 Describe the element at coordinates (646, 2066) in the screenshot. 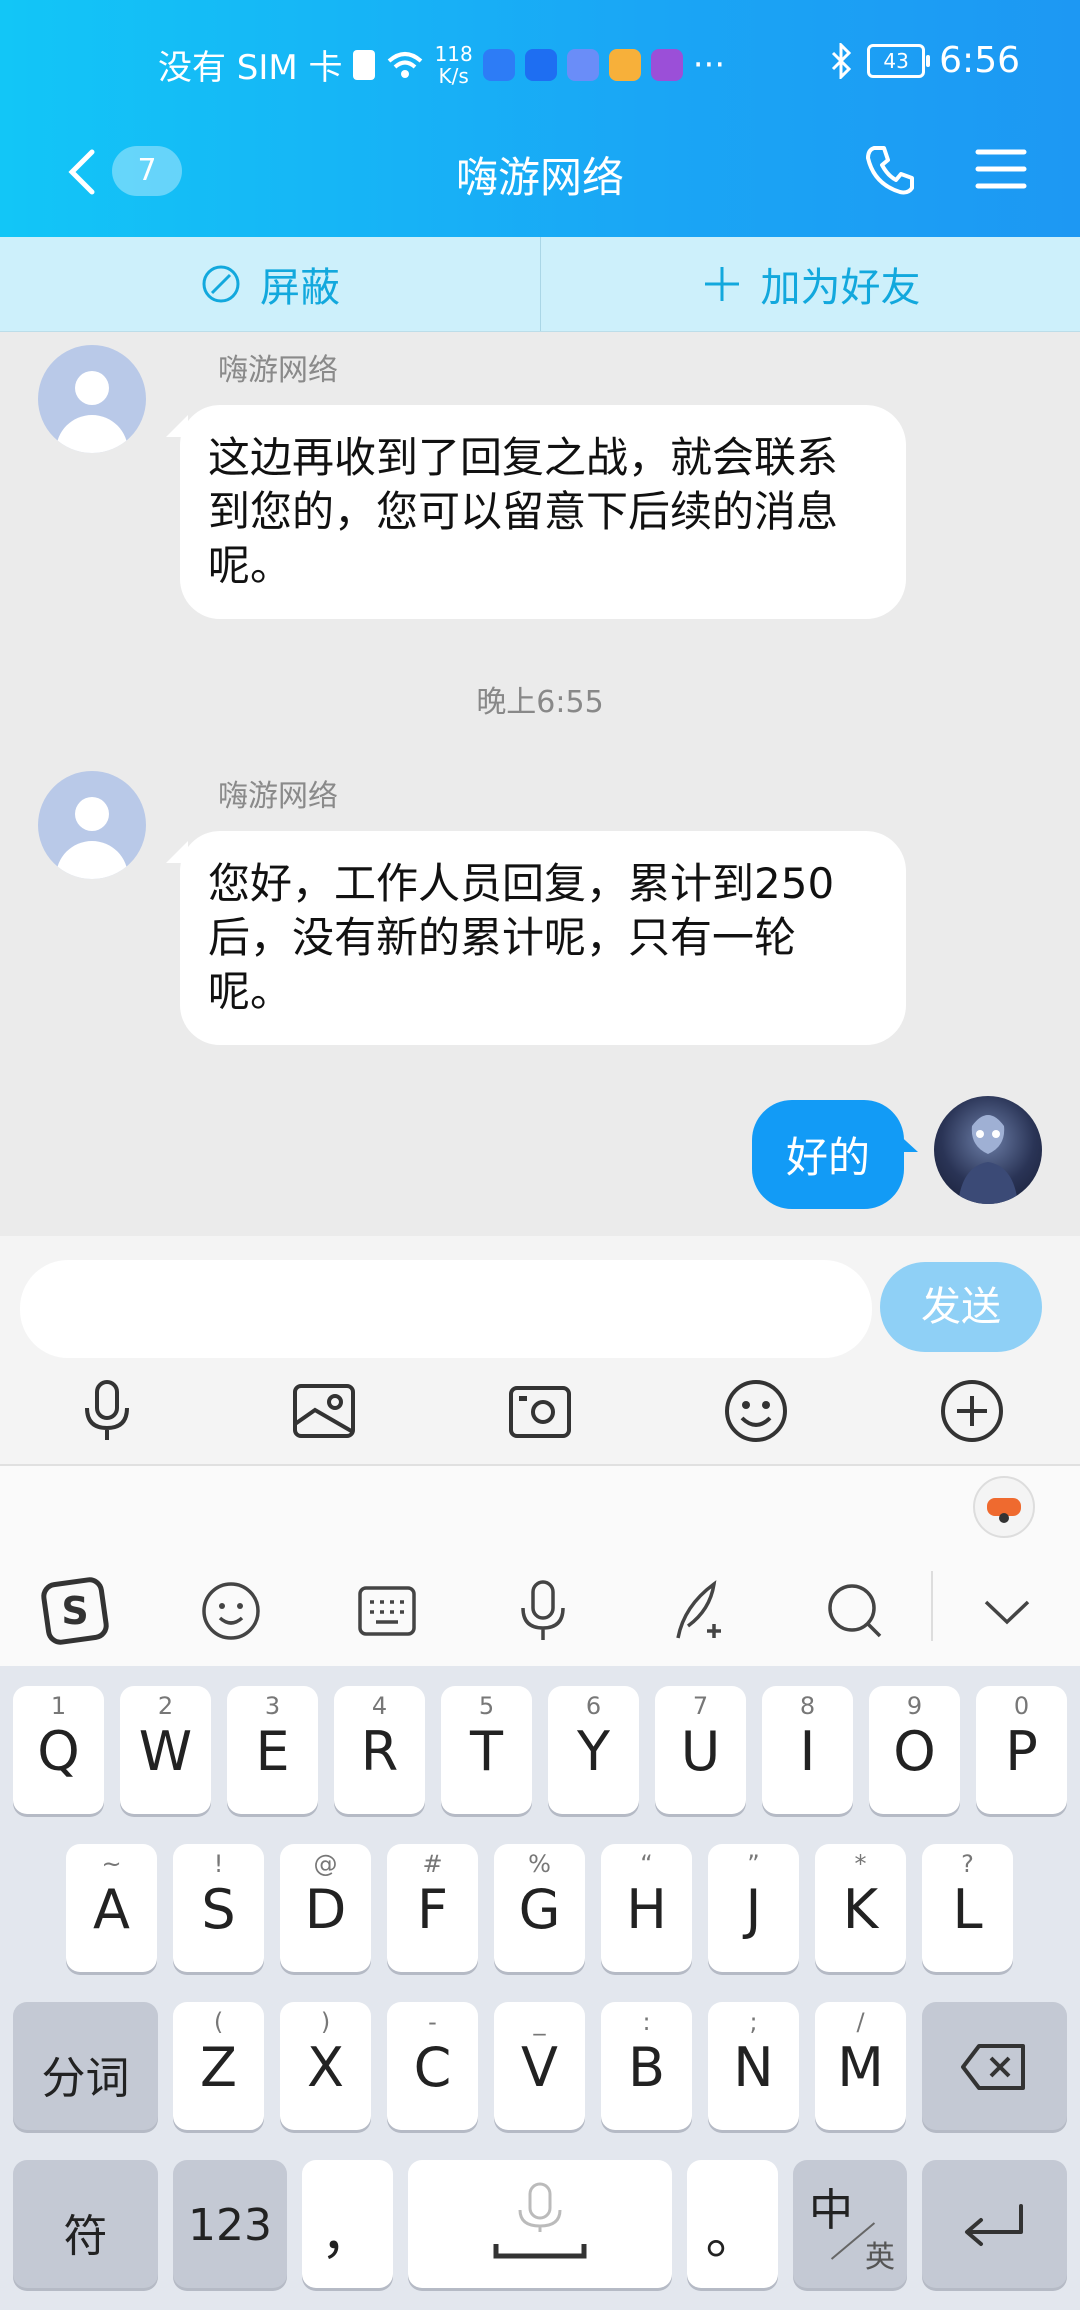

I see `key-b: :B` at that location.